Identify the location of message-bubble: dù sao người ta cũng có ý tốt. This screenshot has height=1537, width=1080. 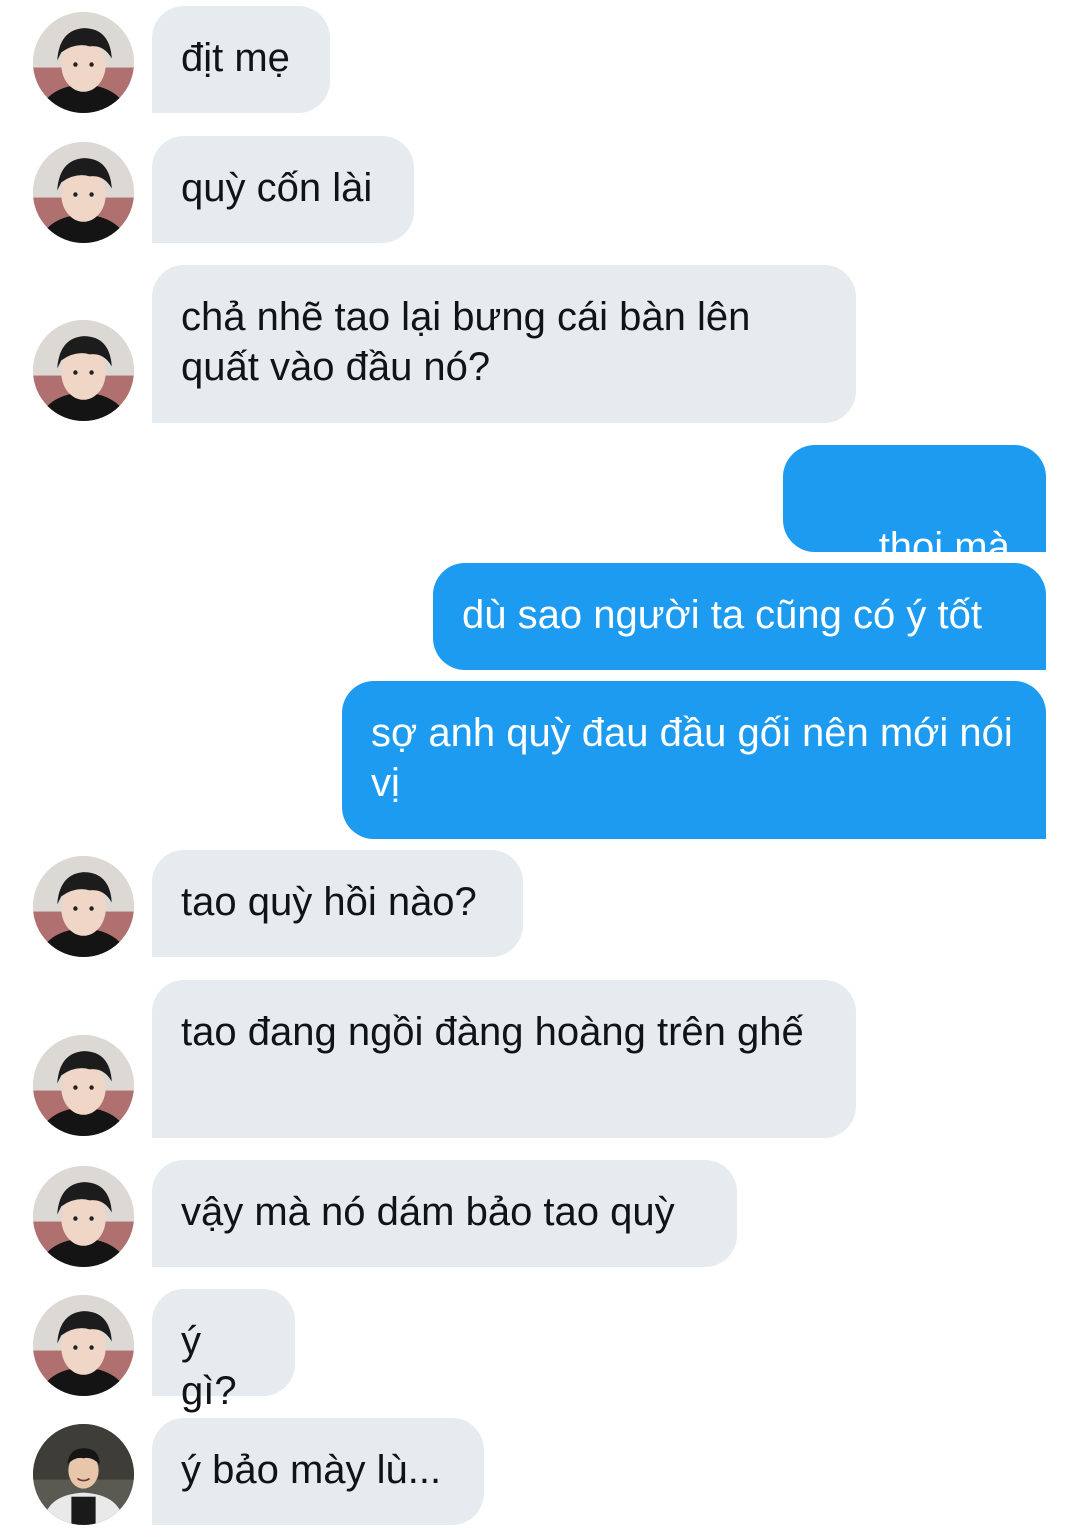
(739, 616).